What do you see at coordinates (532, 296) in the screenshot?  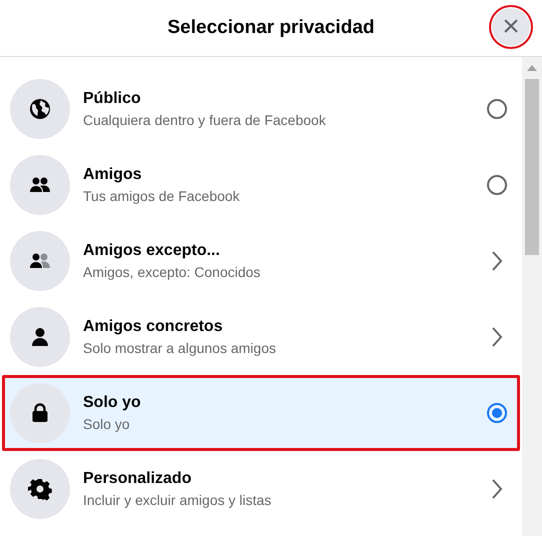 I see `scrollbar` at bounding box center [532, 296].